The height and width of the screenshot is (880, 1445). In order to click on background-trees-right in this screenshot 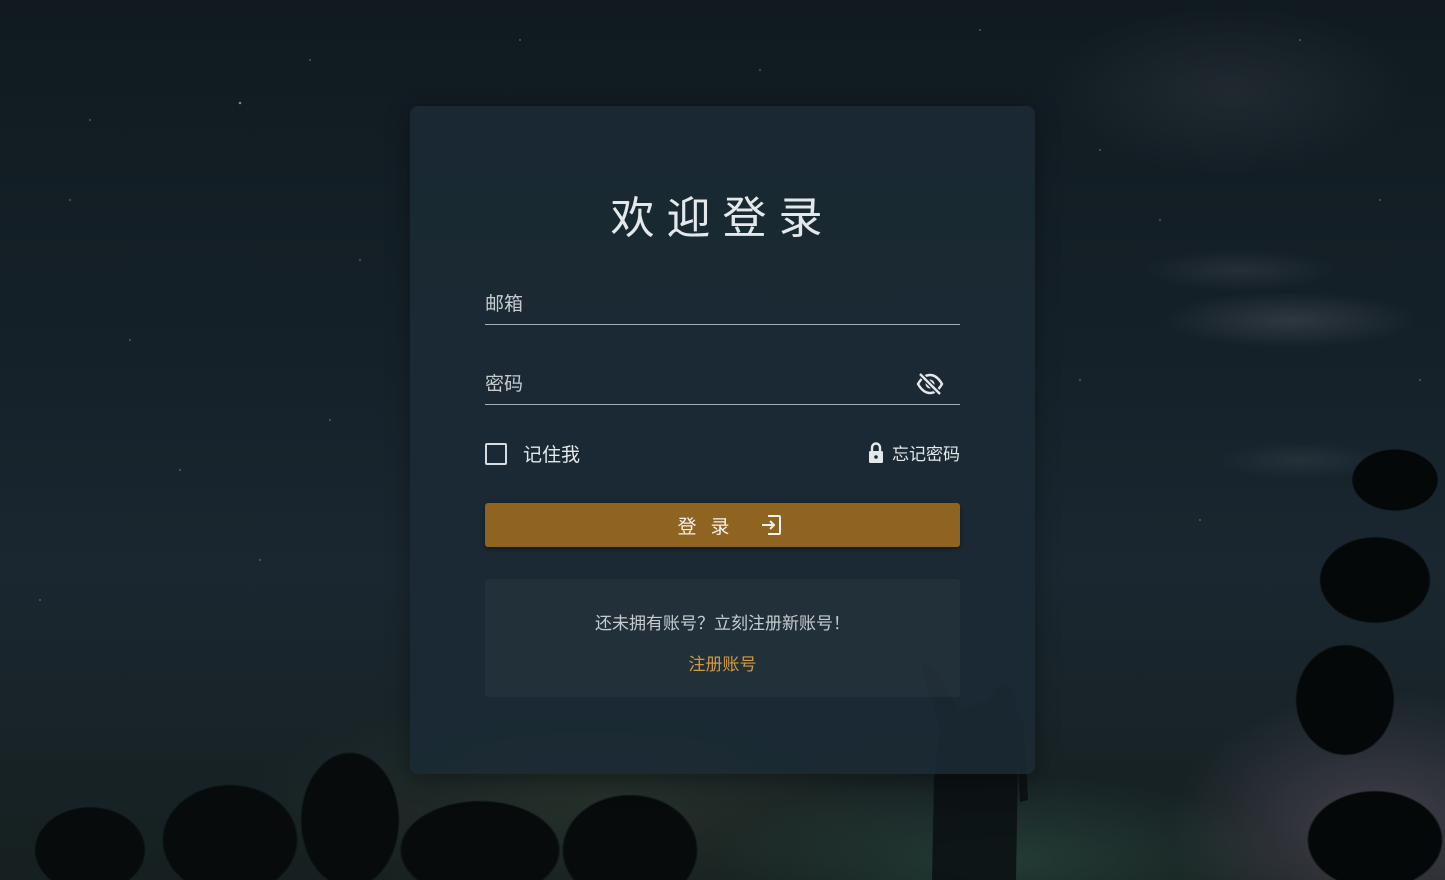, I will do `click(1335, 650)`.